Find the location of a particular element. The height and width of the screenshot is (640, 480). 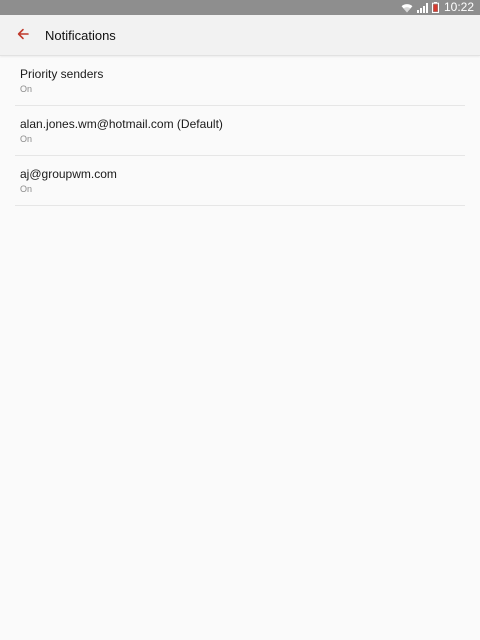

arrow-left-icon is located at coordinates (23, 36).